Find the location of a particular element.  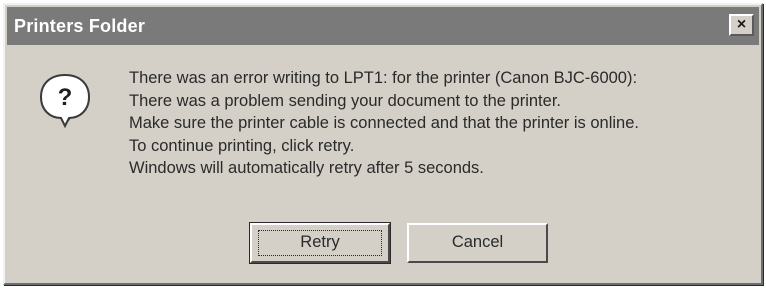

close-icon: × is located at coordinates (741, 24).